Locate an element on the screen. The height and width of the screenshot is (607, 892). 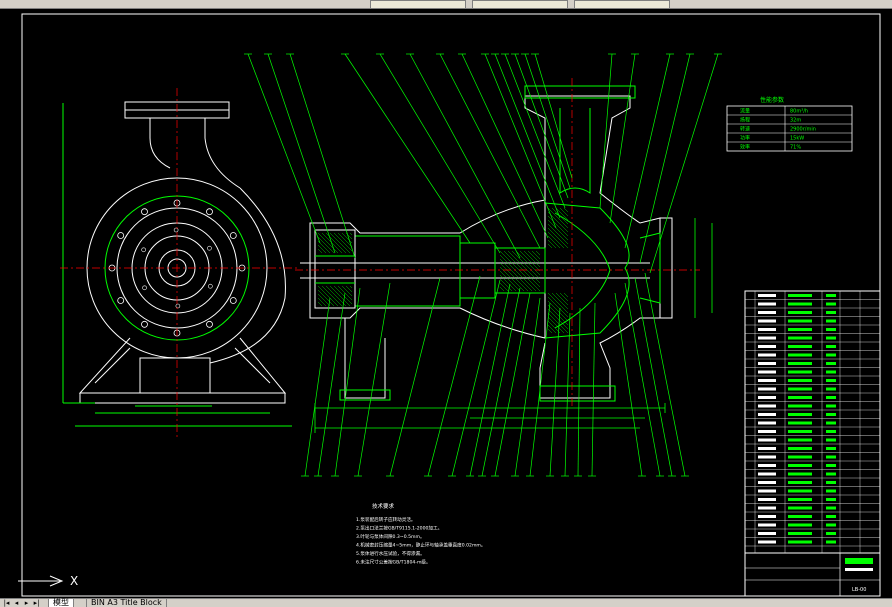
perf-title: 性能参数 is located at coordinates (772, 100).